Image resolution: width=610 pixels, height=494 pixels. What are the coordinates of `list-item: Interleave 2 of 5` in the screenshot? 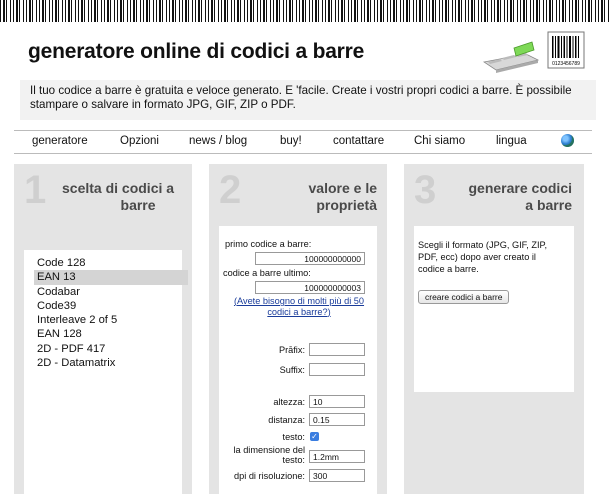 It's located at (111, 320).